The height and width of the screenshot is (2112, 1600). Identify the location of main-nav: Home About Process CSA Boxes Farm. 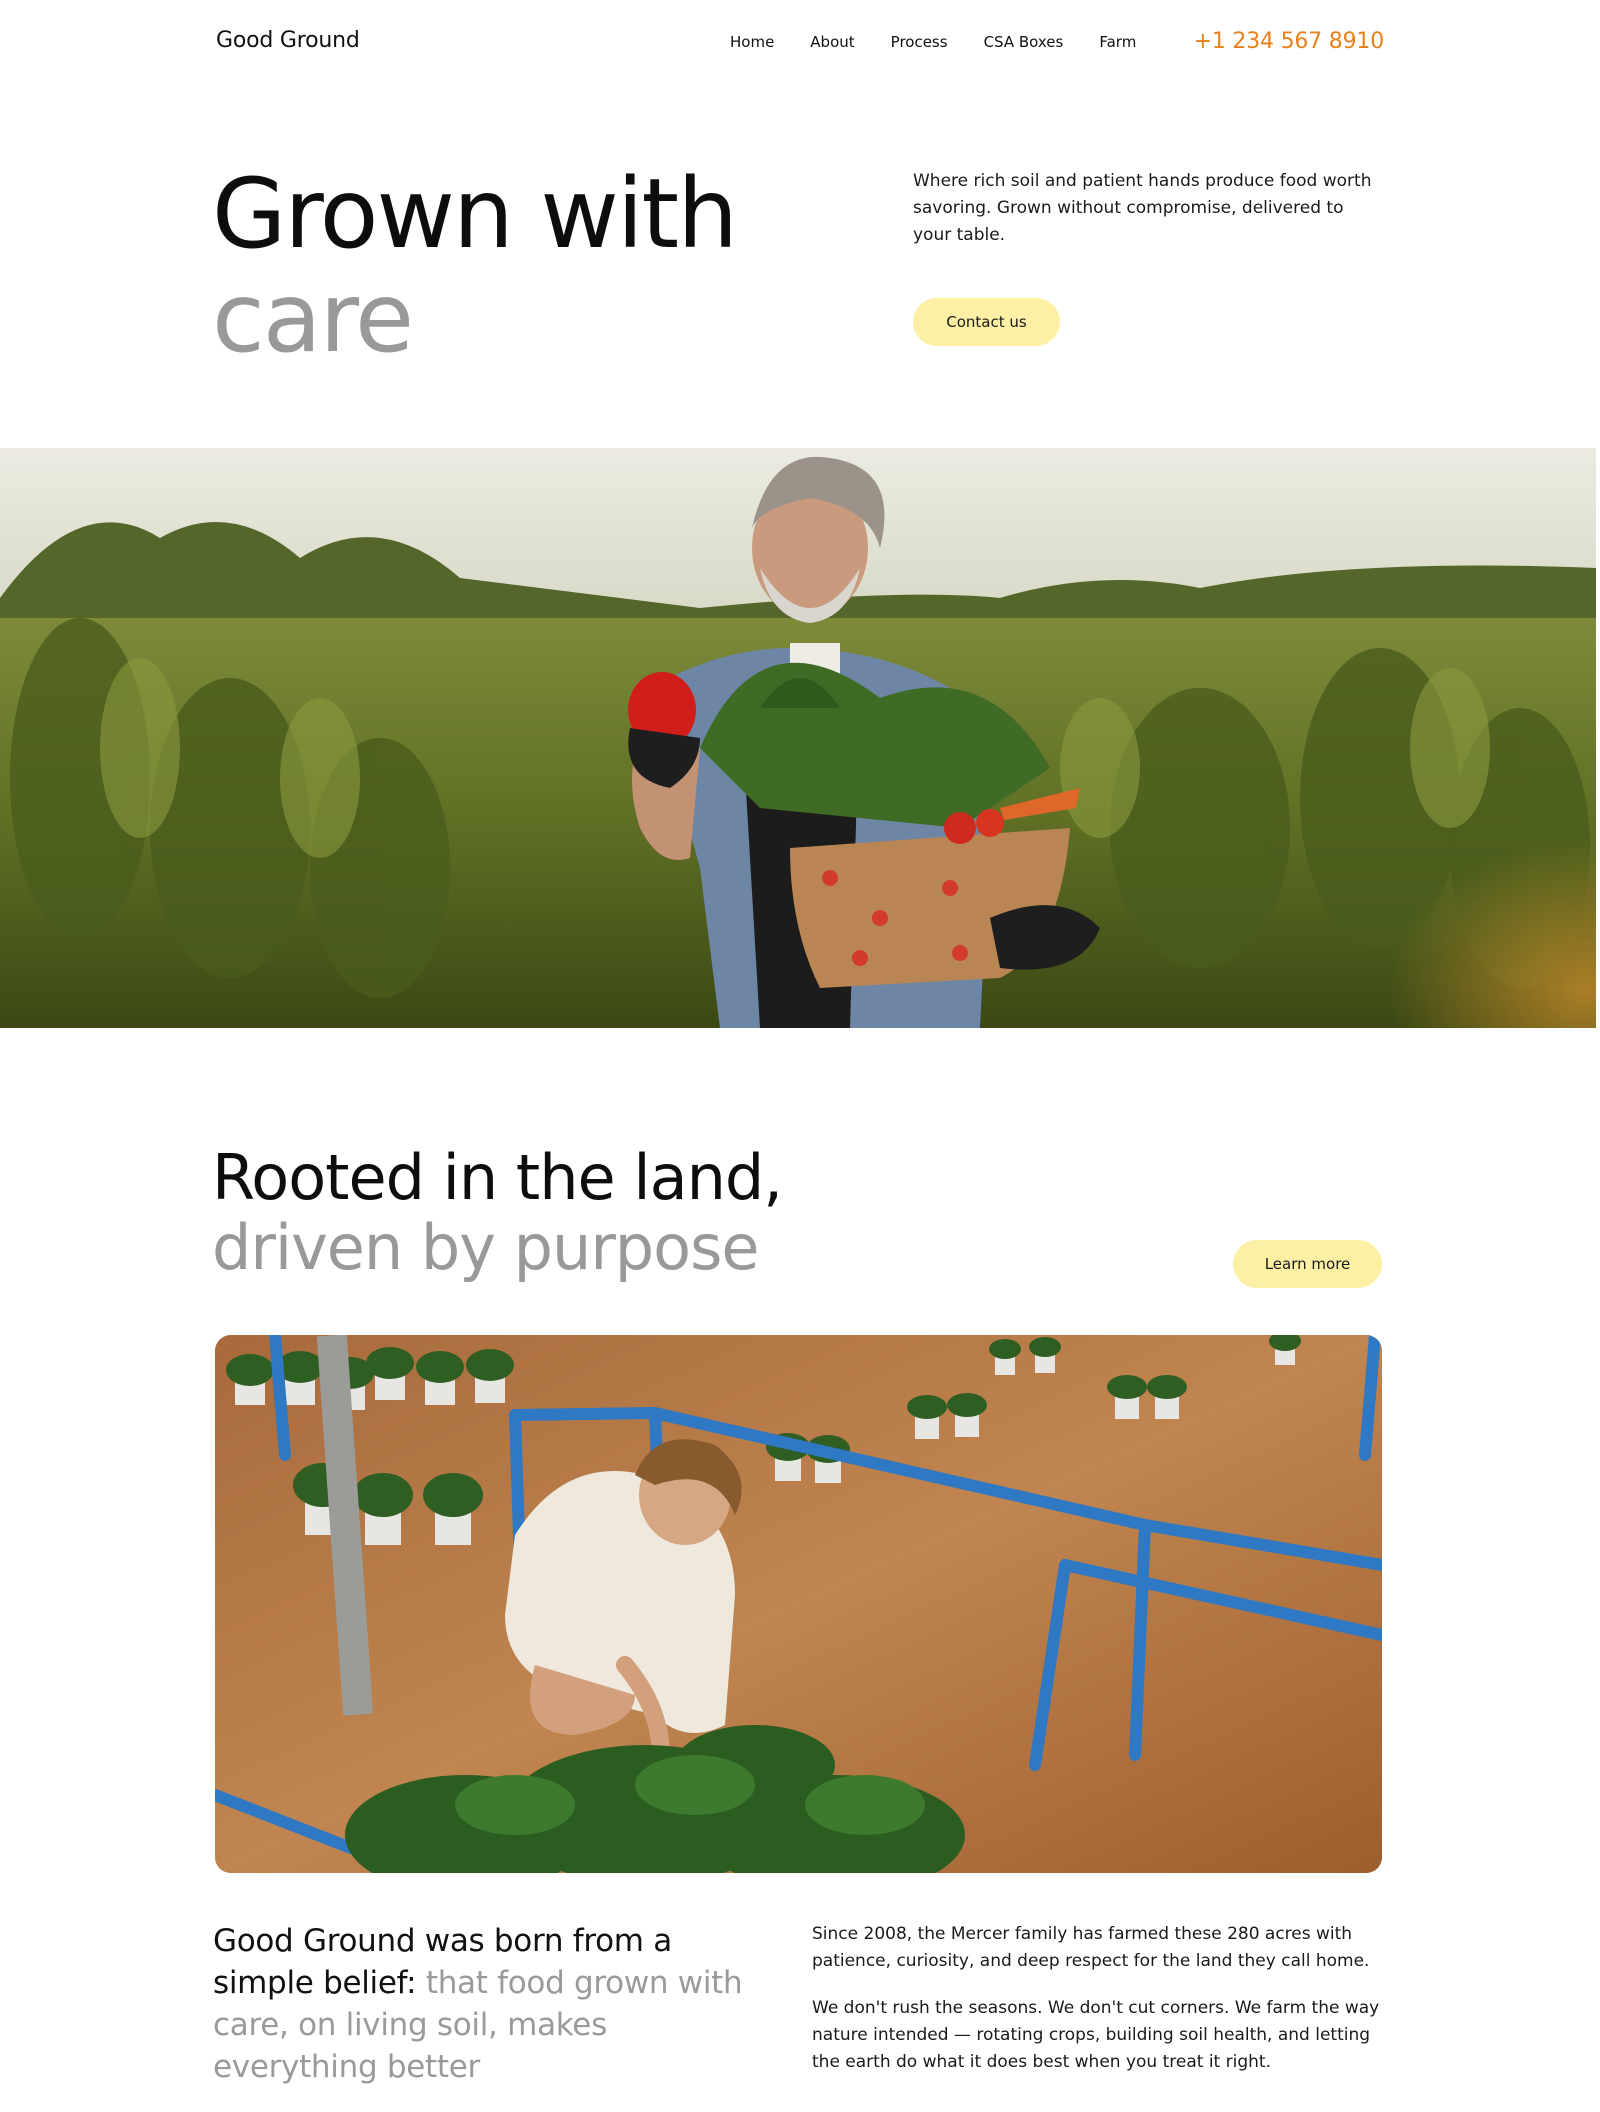
(951, 42).